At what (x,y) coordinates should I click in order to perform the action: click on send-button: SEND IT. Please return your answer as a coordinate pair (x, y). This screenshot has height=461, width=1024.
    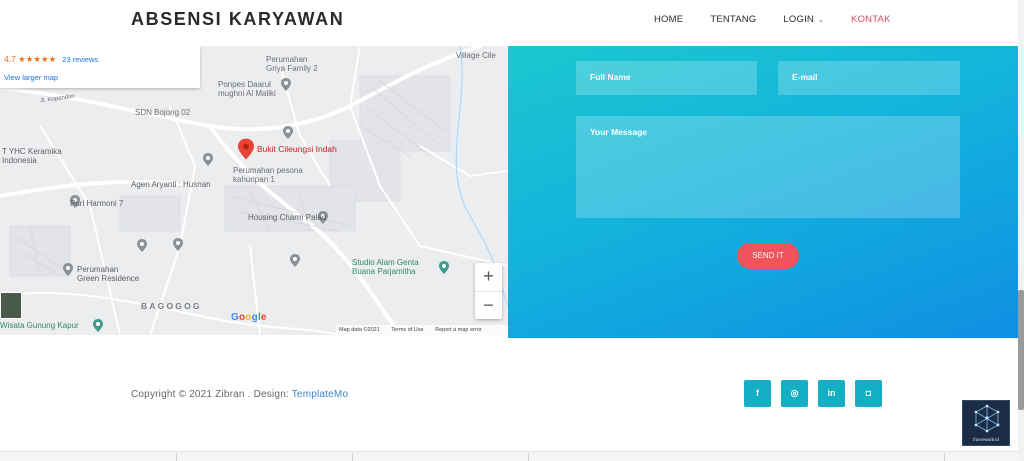
    Looking at the image, I should click on (768, 256).